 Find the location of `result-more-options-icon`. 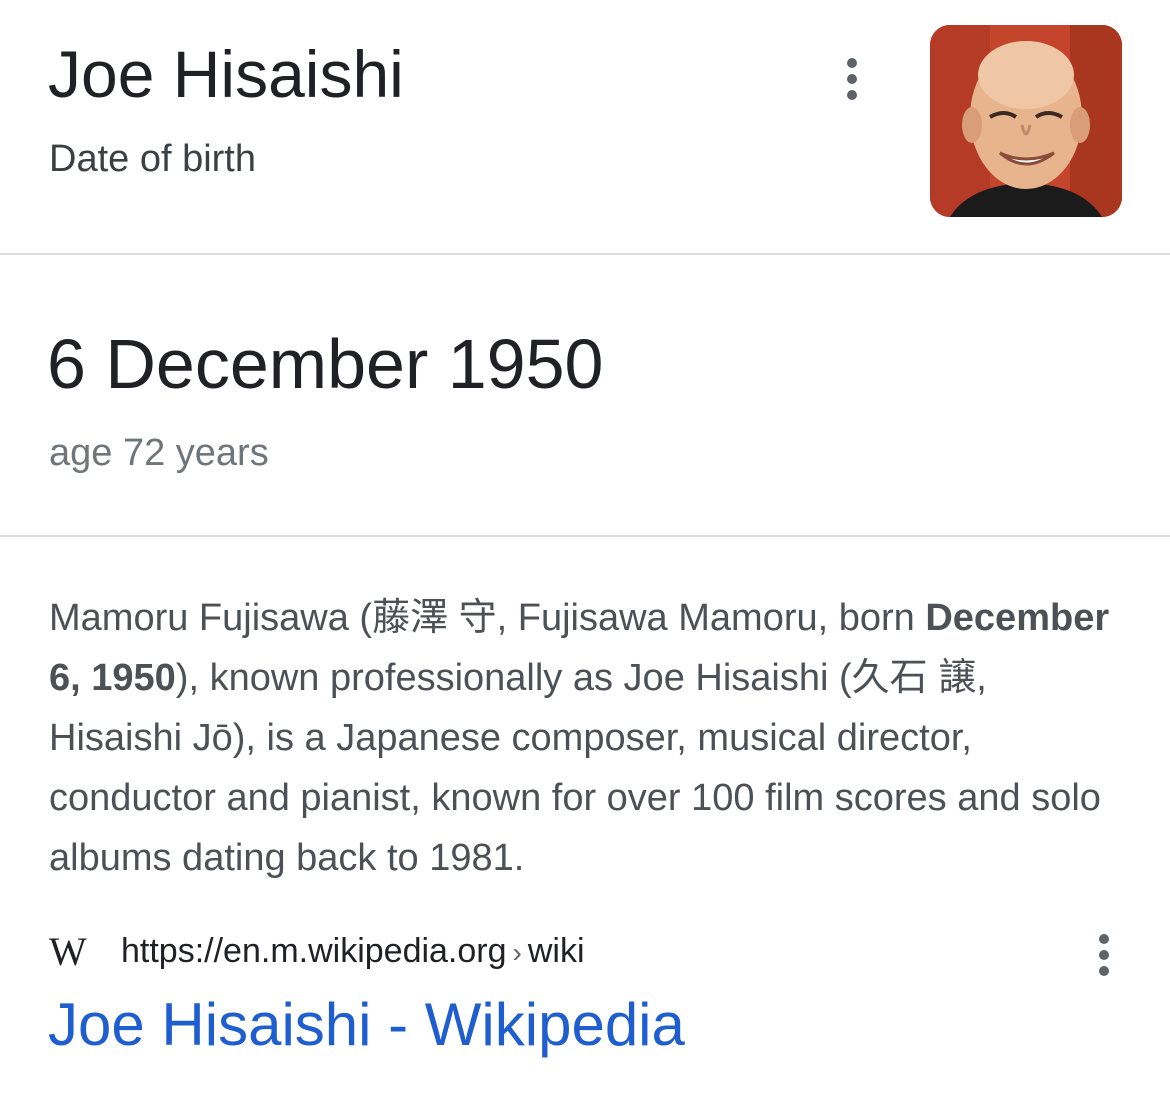

result-more-options-icon is located at coordinates (1104, 955).